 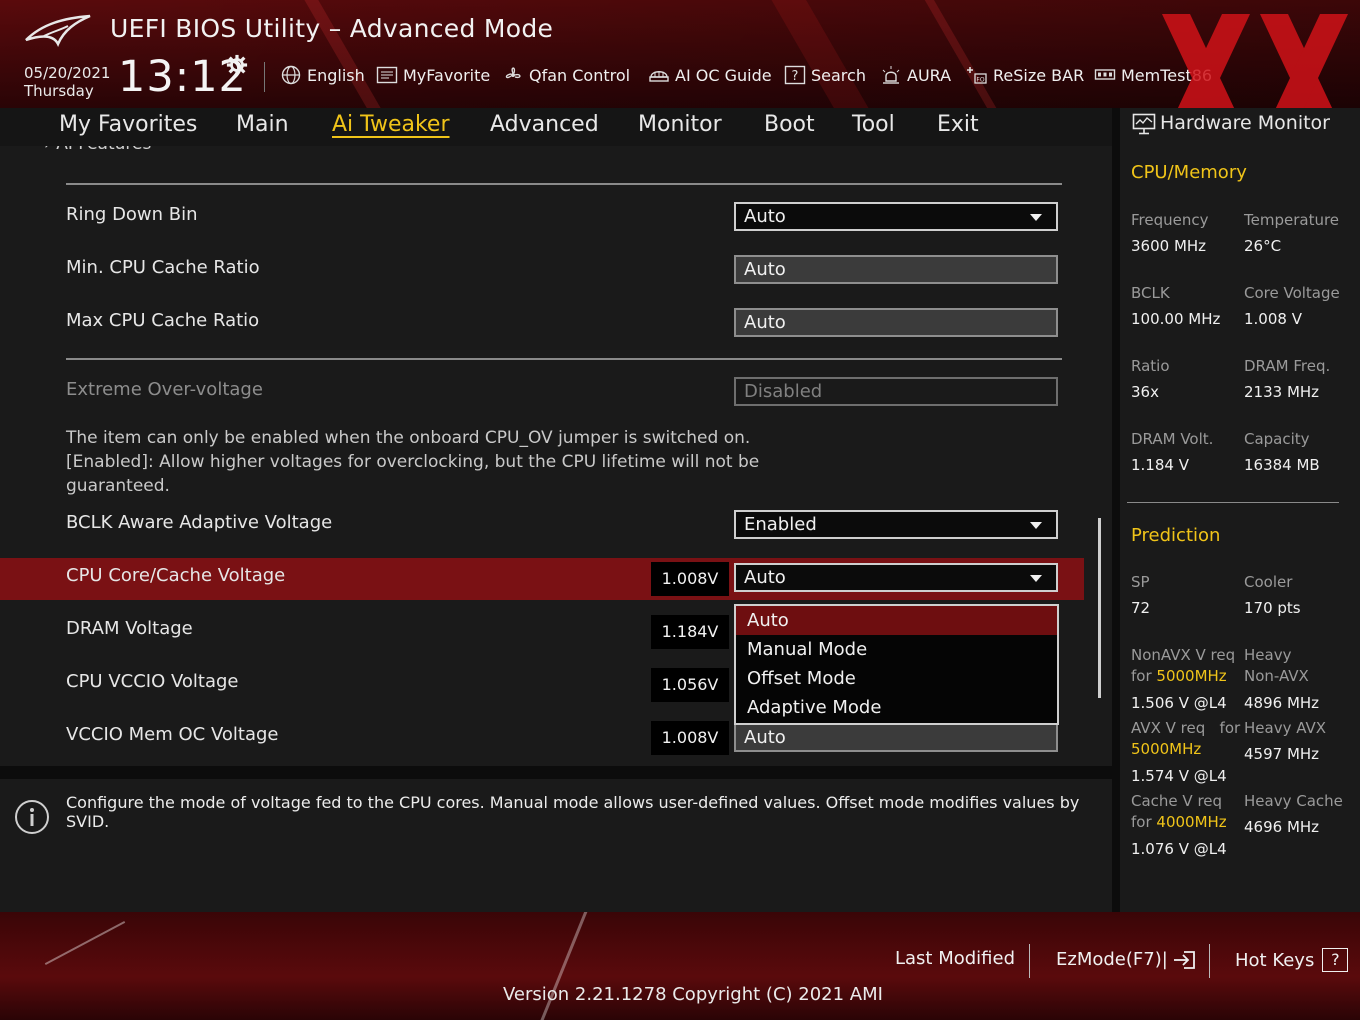 I want to click on ring-down-bin-dropdown: Auto, so click(x=896, y=216).